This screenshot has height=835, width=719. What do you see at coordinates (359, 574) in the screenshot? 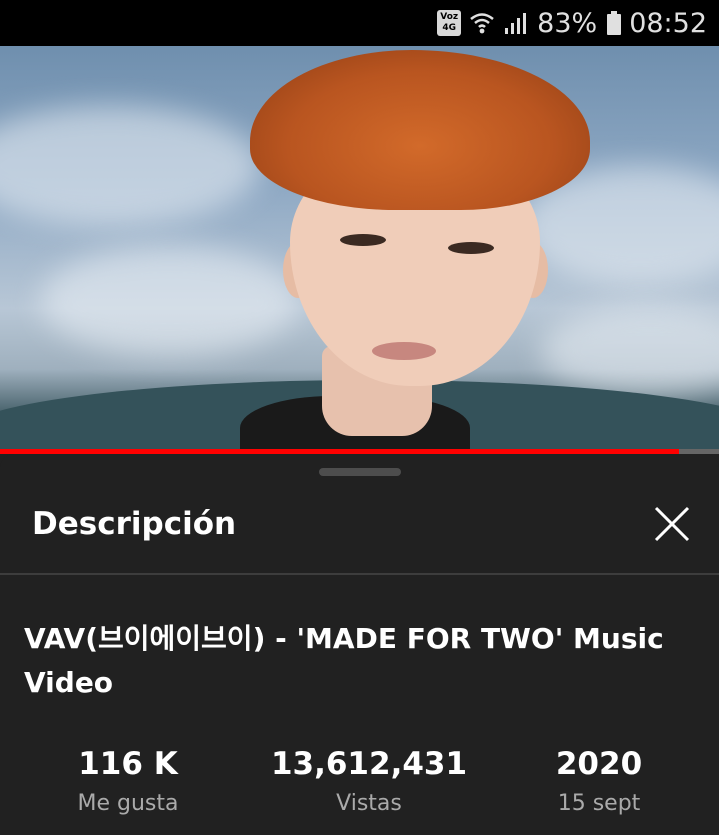
I see `divider` at bounding box center [359, 574].